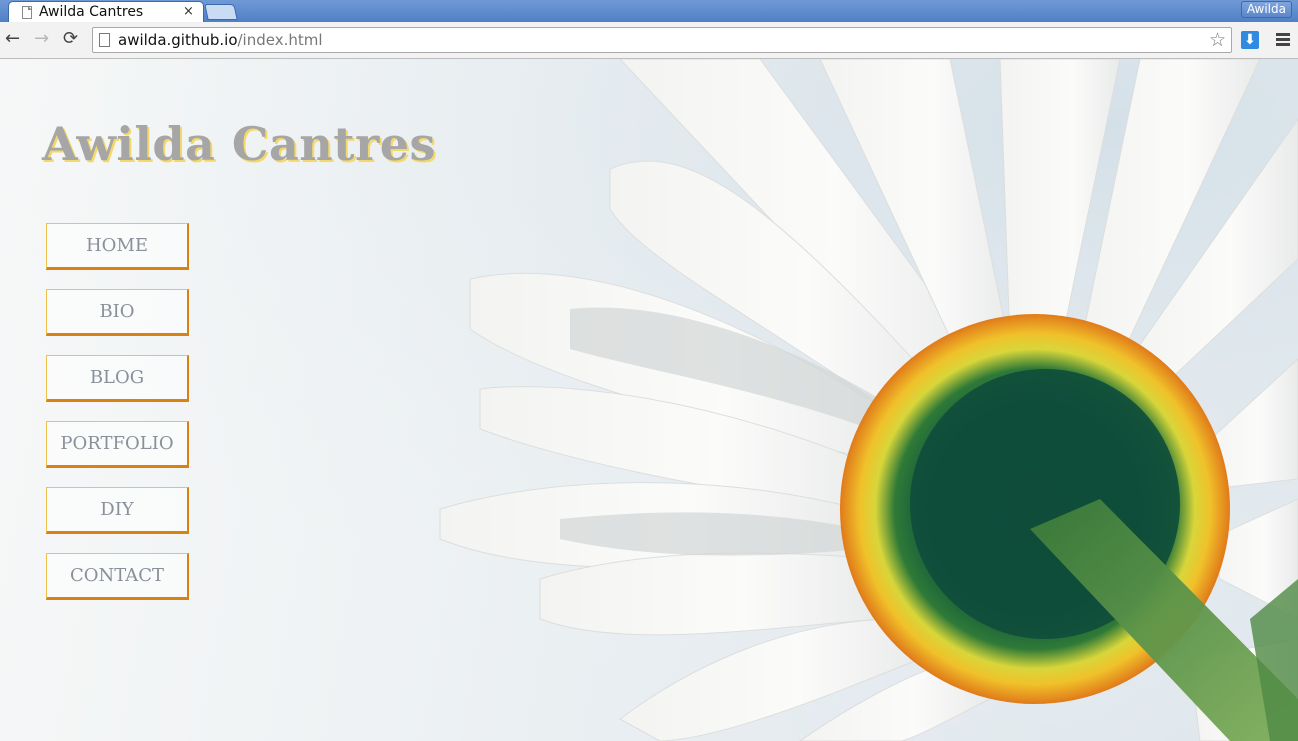 The width and height of the screenshot is (1298, 741). I want to click on profile-badge: Awilda, so click(1266, 9).